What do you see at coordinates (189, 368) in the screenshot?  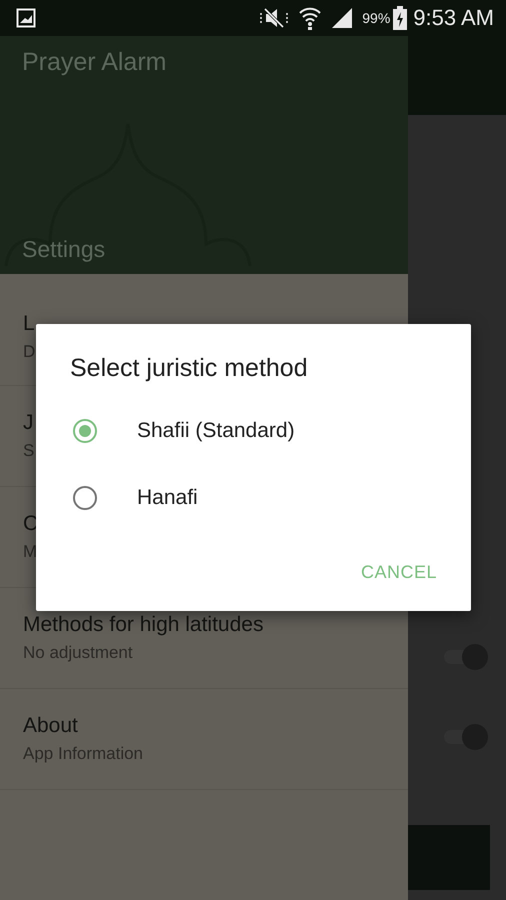 I see `dialog-title: Select juristic method` at bounding box center [189, 368].